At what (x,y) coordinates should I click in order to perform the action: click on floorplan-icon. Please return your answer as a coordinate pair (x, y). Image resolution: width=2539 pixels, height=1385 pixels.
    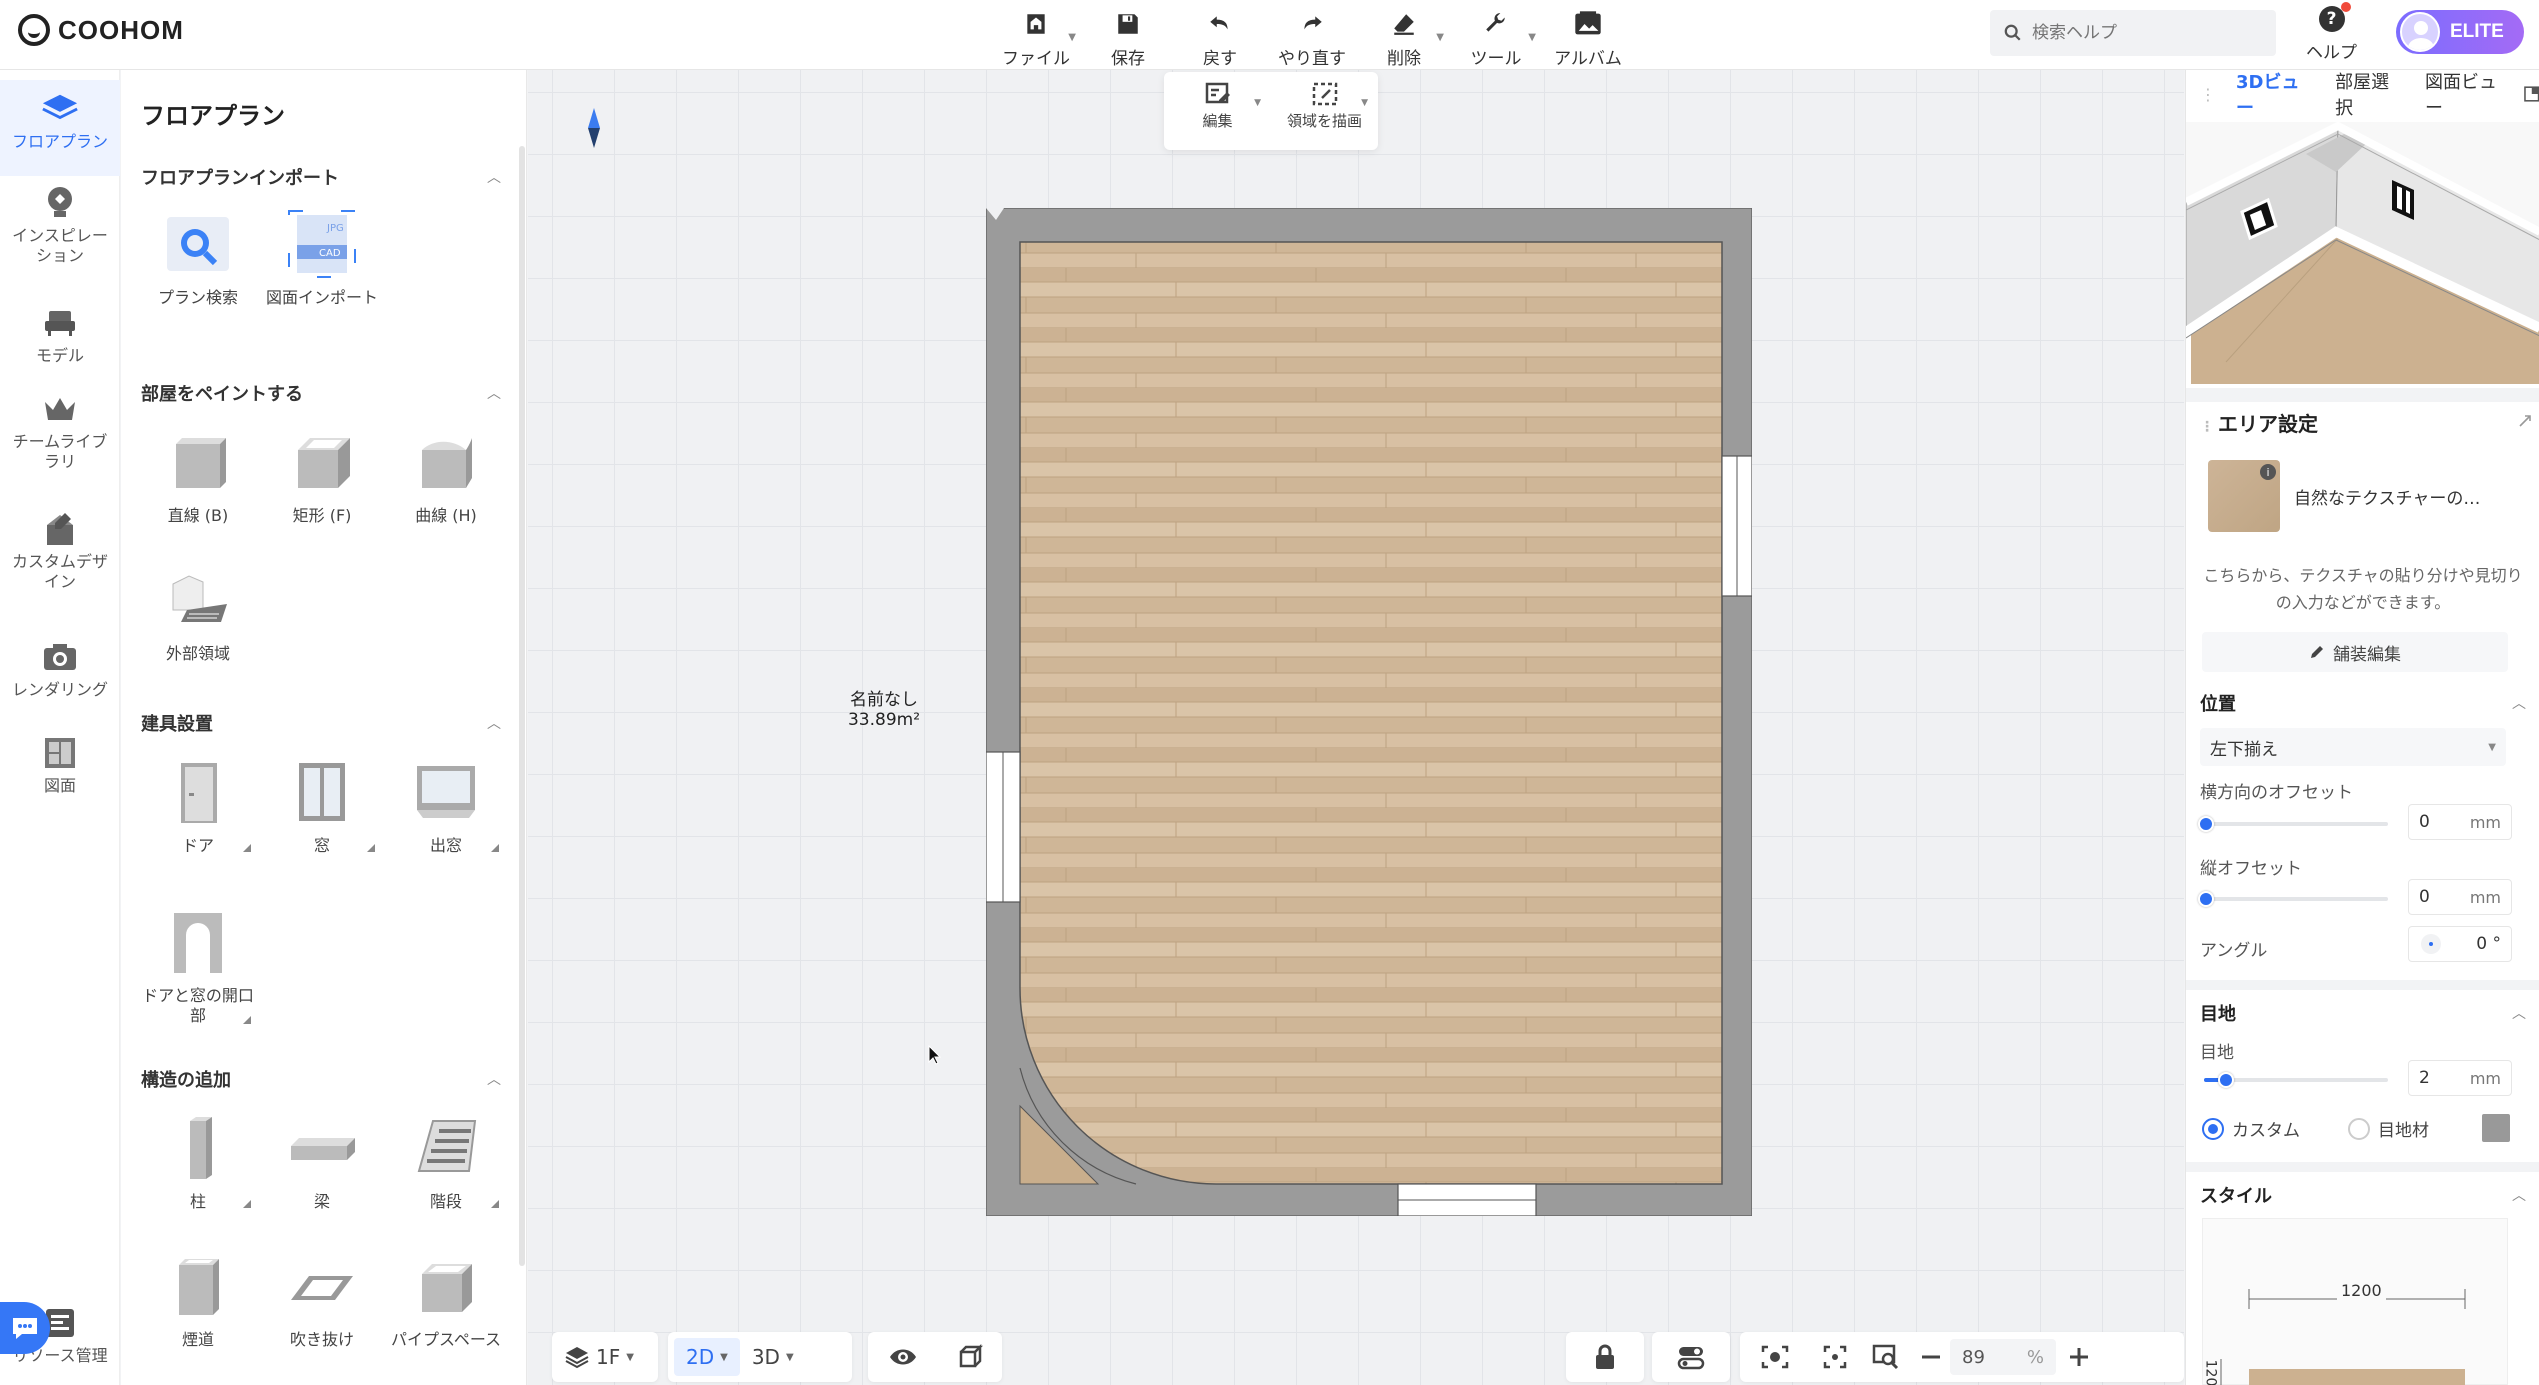
    Looking at the image, I should click on (60, 109).